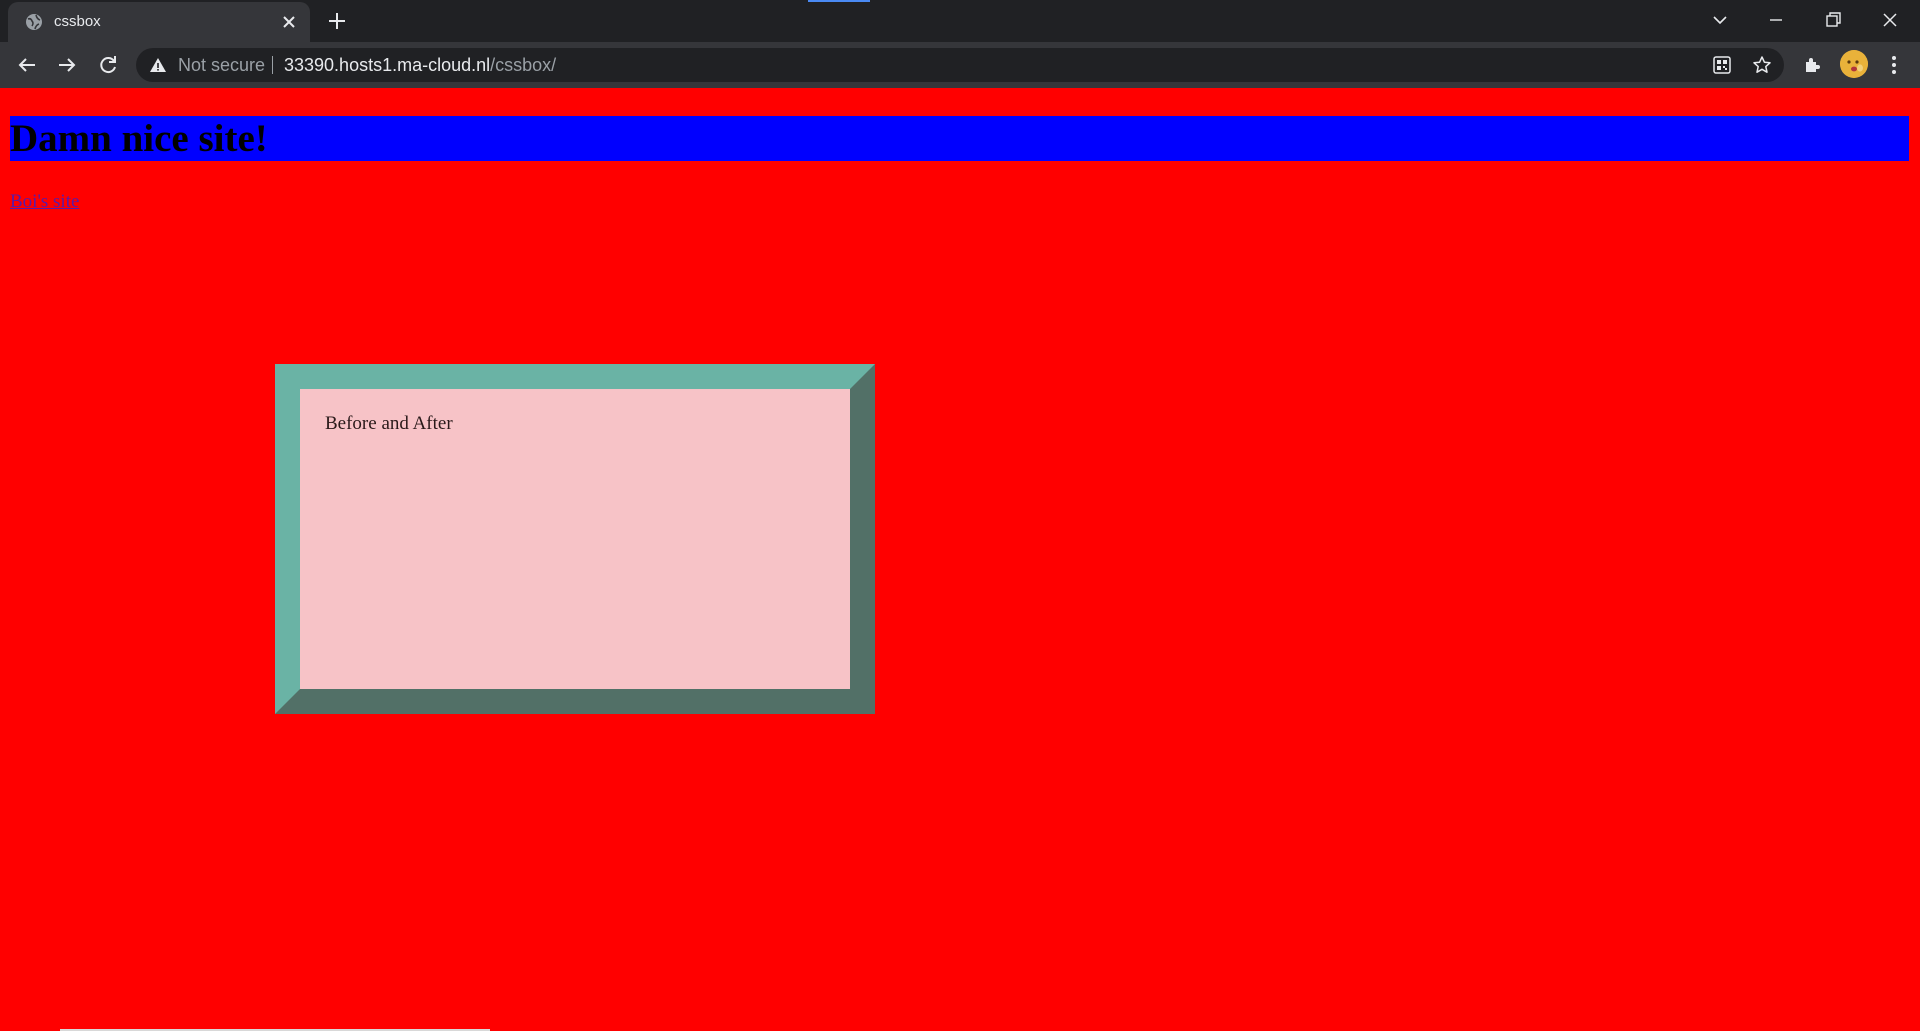  What do you see at coordinates (959, 138) in the screenshot?
I see `page-heading: Damn nice site!` at bounding box center [959, 138].